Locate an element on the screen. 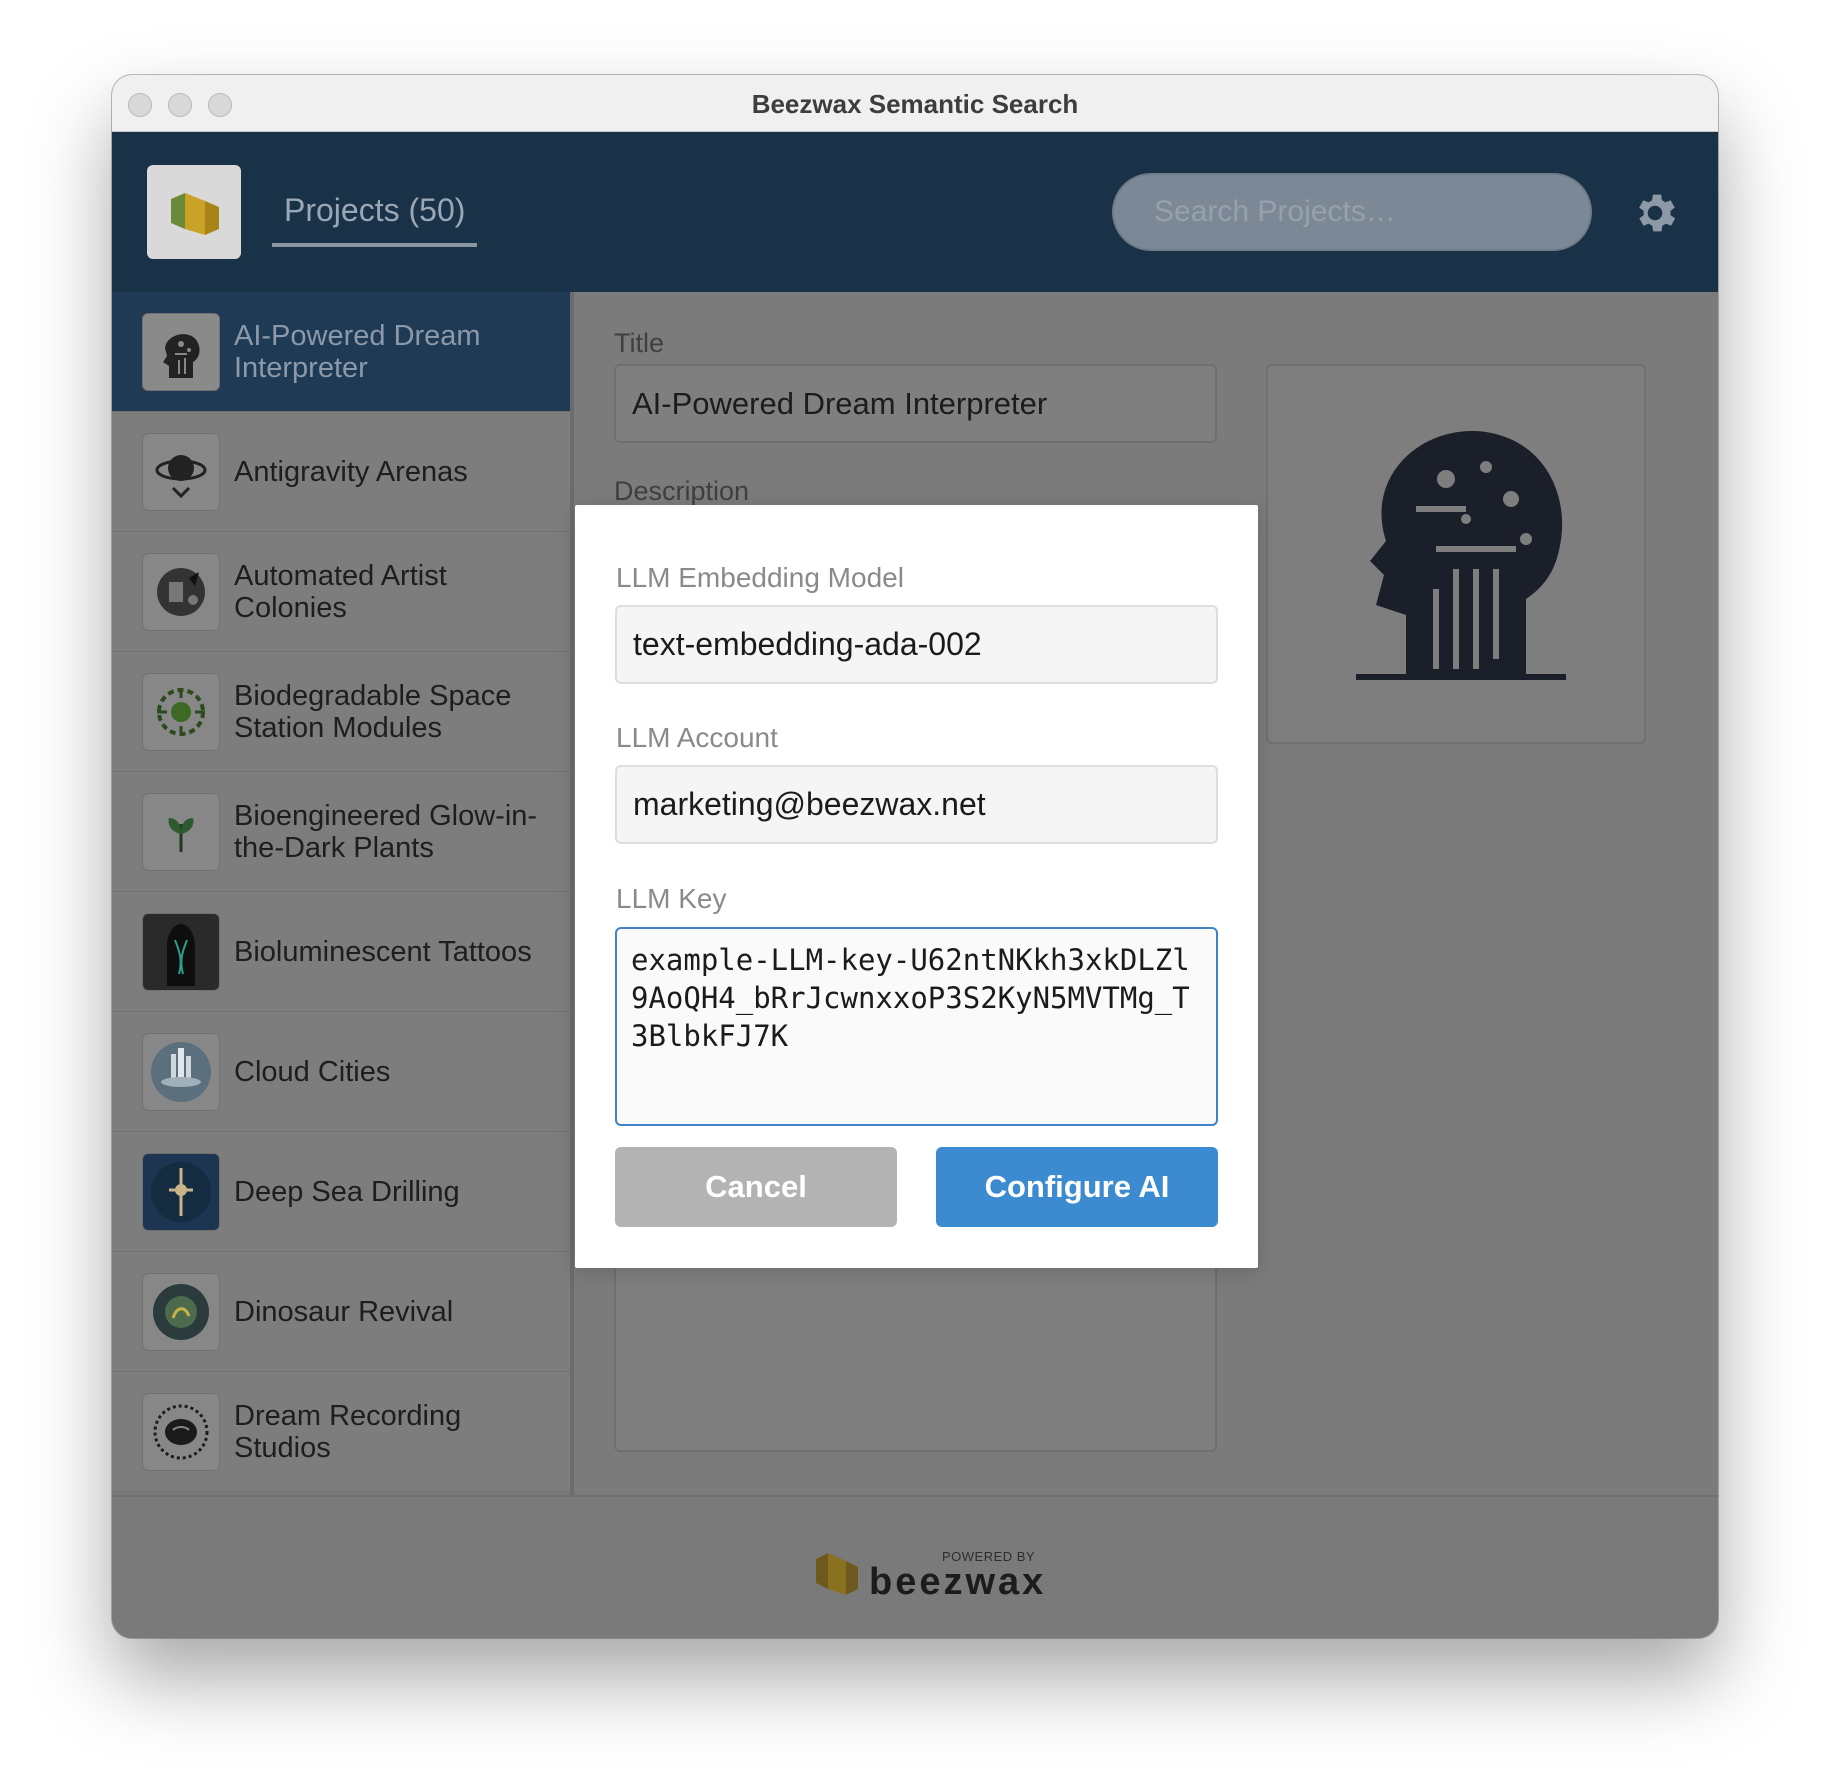 The height and width of the screenshot is (1780, 1824). sidebar-item-dinosaur-revival: Dinosaur Revival is located at coordinates (341, 1312).